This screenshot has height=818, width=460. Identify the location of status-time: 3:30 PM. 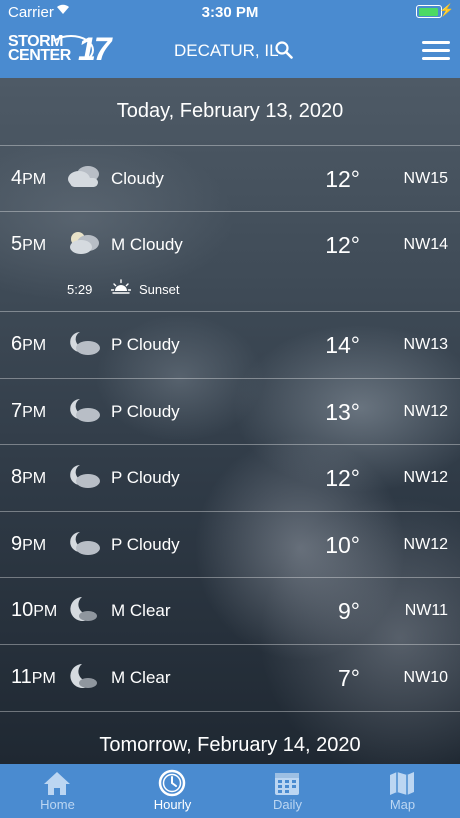
(230, 12).